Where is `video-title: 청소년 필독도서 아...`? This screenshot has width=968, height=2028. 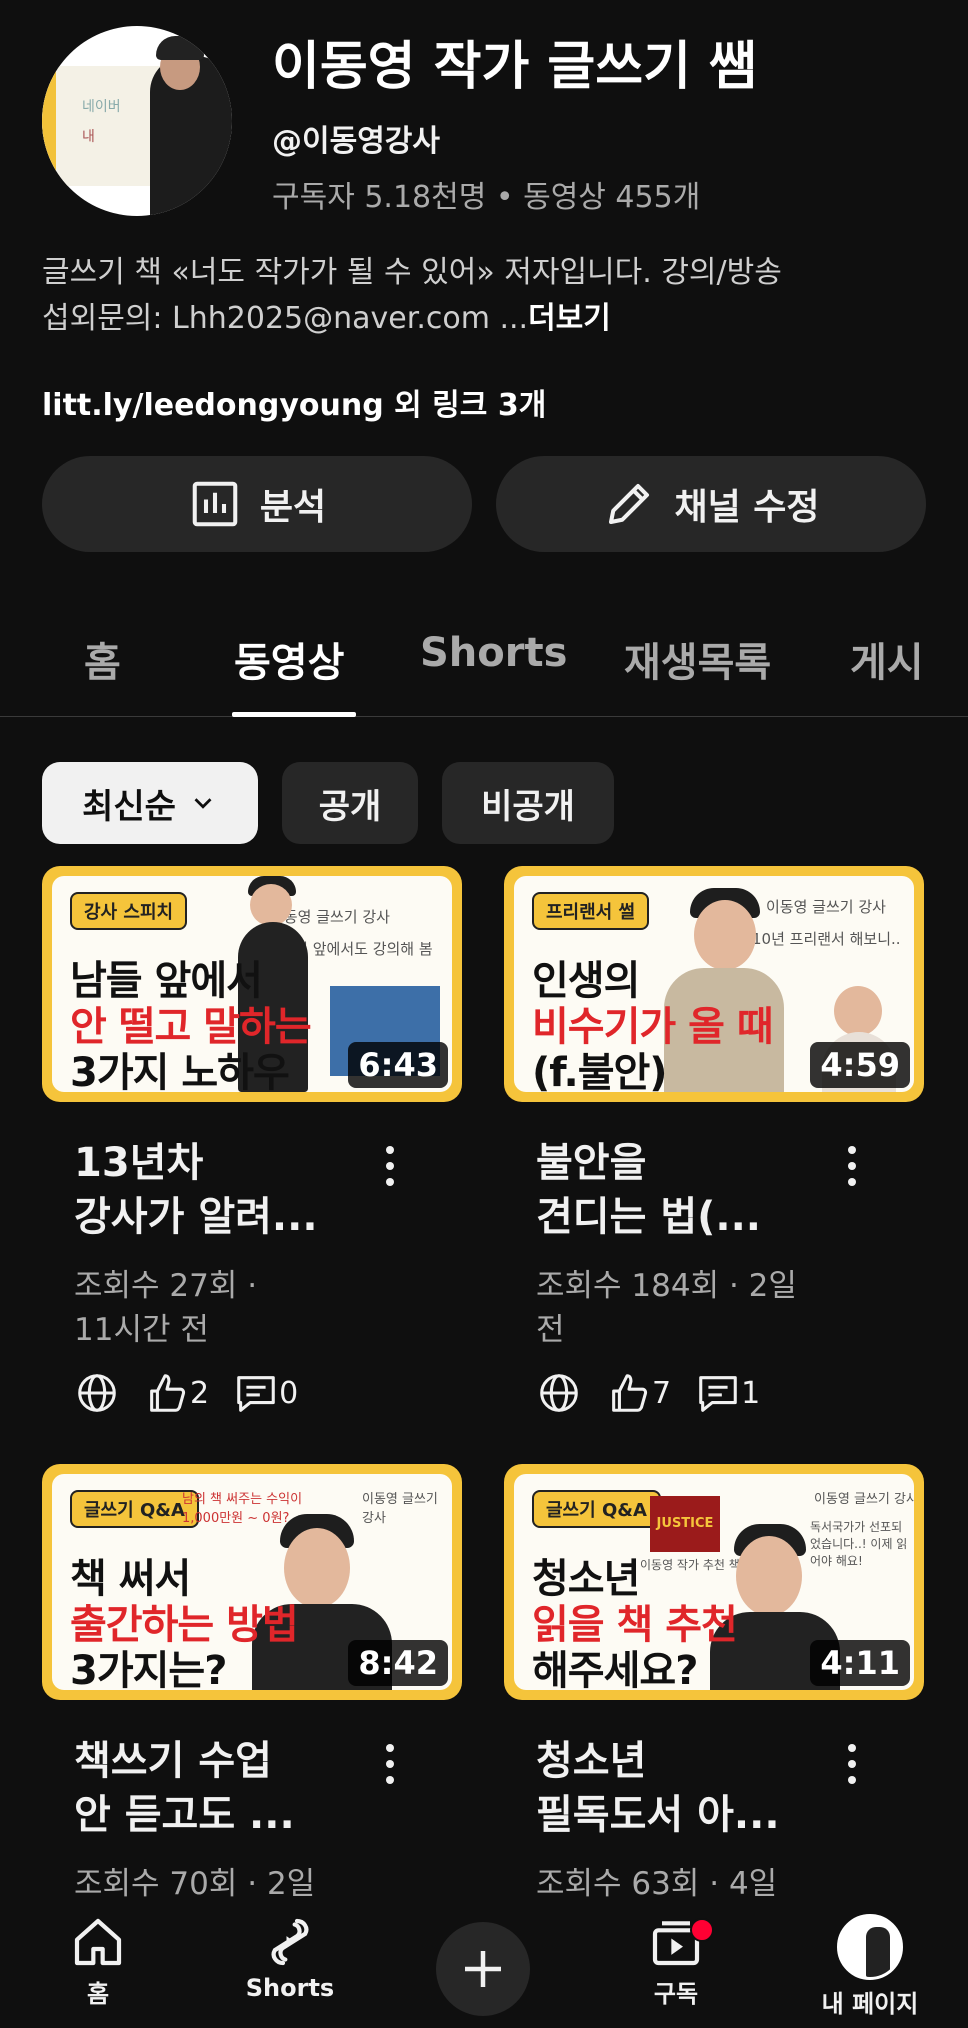 video-title: 청소년 필독도서 아... is located at coordinates (686, 1788).